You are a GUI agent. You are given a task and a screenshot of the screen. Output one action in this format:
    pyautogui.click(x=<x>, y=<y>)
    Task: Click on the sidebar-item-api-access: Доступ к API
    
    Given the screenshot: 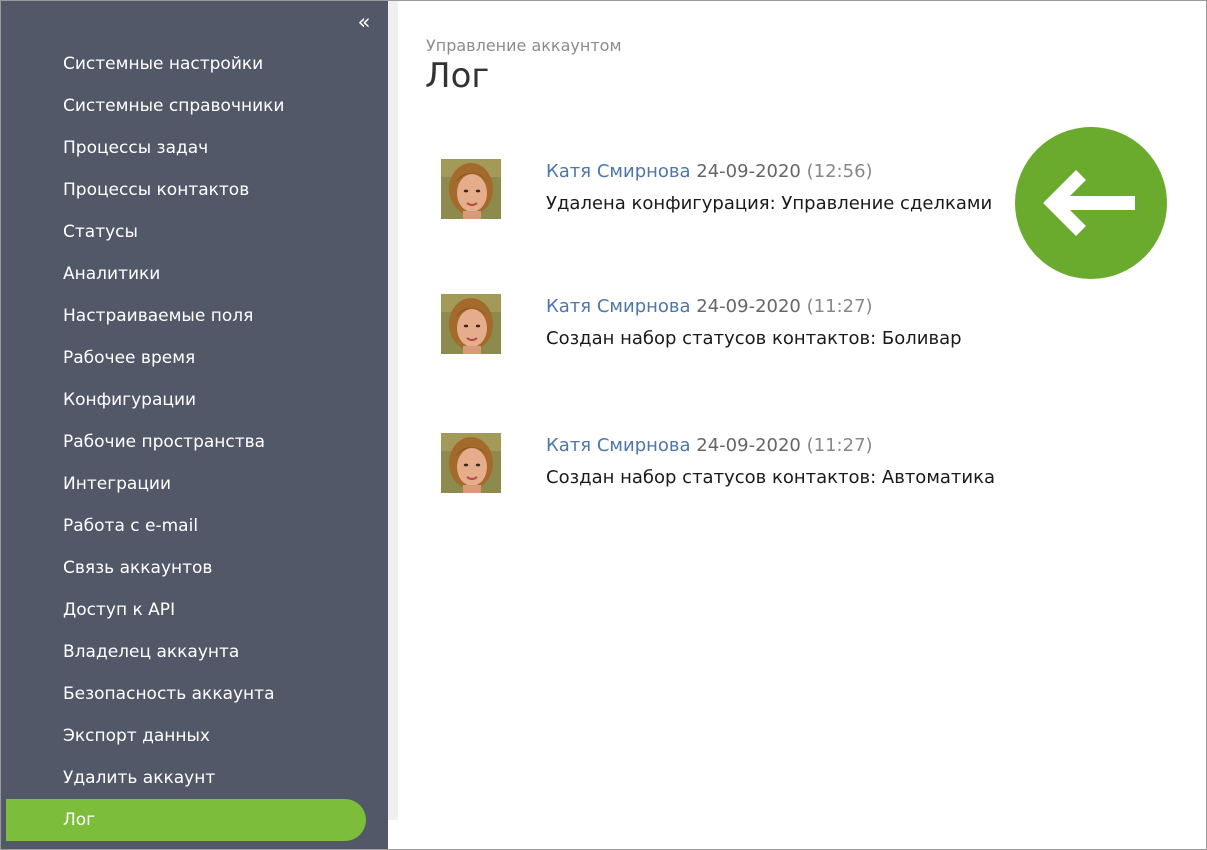 What is the action you would take?
    pyautogui.click(x=194, y=610)
    